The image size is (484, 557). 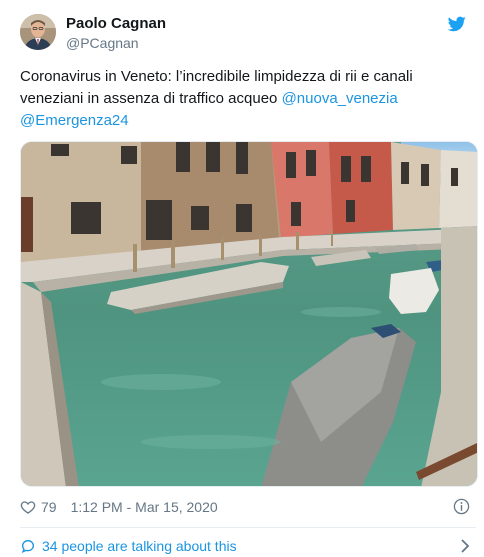 I want to click on author-block: Paolo Cagnan @PCagnan, so click(x=116, y=33).